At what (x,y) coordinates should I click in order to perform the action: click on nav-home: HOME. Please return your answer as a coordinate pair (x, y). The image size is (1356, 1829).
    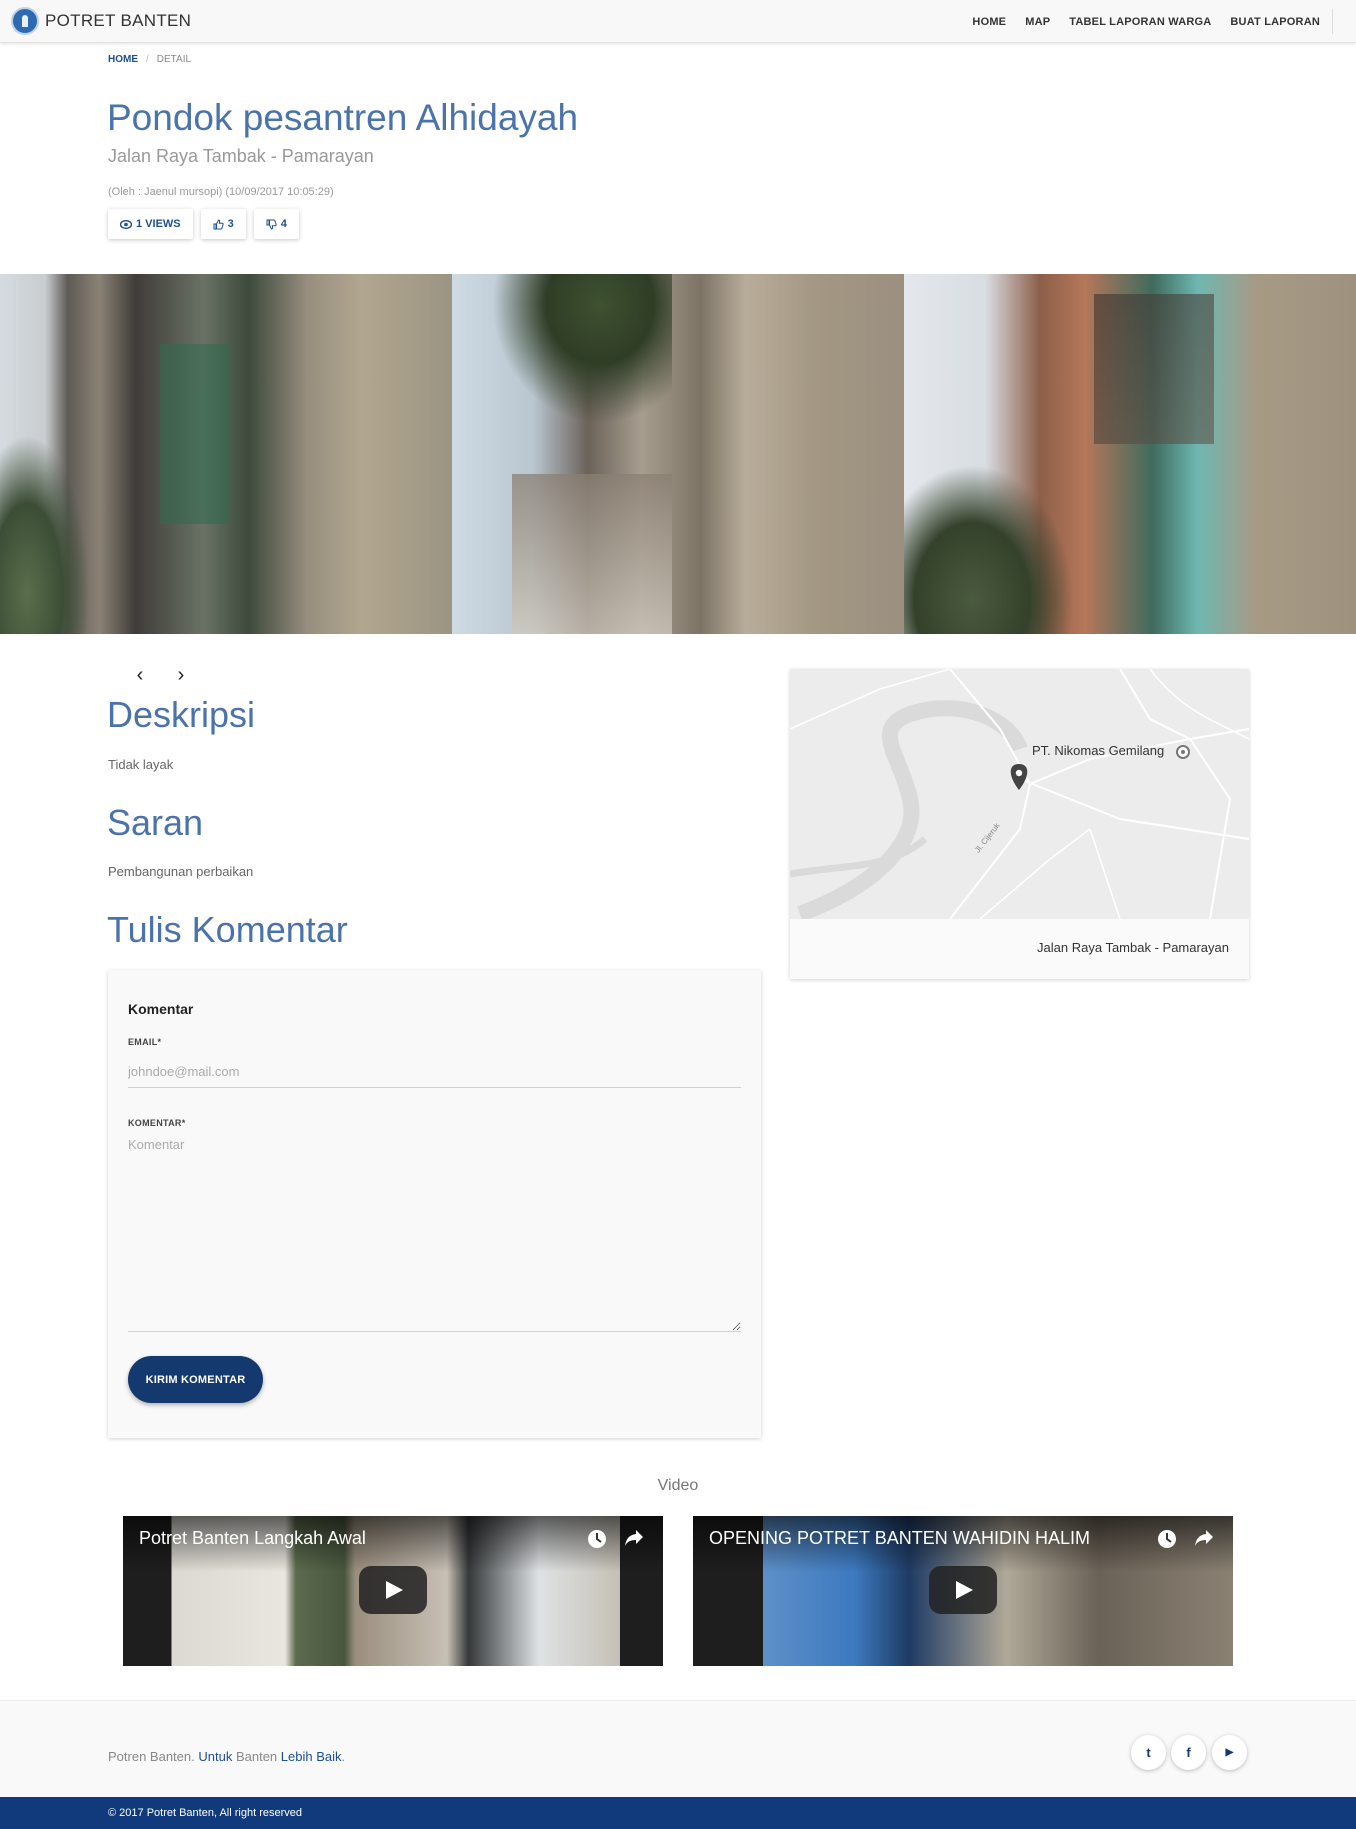
    Looking at the image, I should click on (989, 22).